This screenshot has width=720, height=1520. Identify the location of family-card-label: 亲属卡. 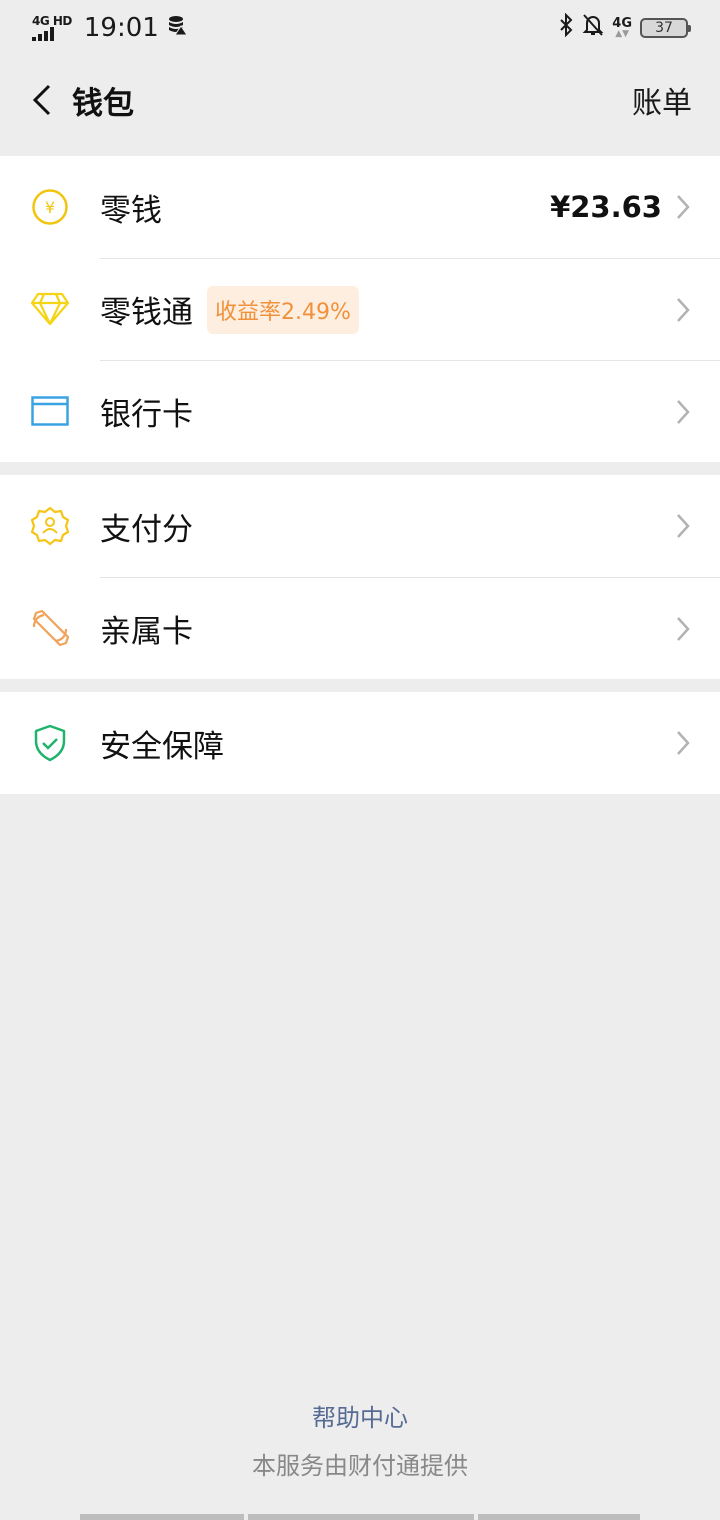
(146, 632).